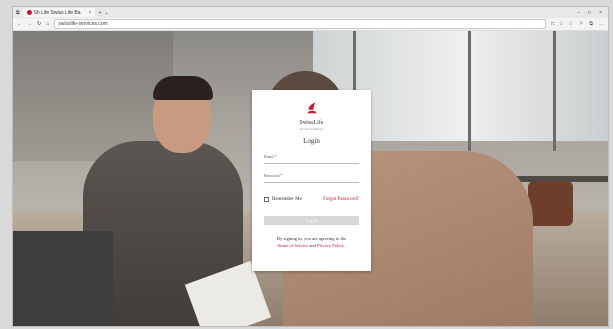 The image size is (613, 329). Describe the element at coordinates (292, 245) in the screenshot. I see `terms-of-service-link: Terms of Service` at that location.